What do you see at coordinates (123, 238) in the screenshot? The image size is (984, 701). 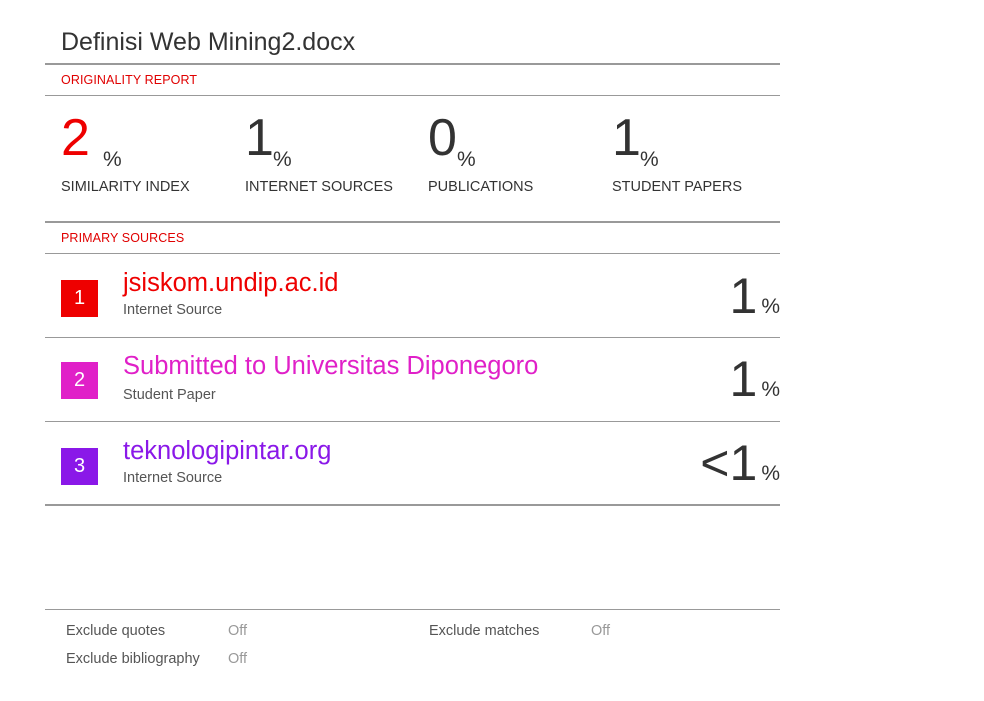 I see `primary-sources-label: PRIMARY SOURCES` at bounding box center [123, 238].